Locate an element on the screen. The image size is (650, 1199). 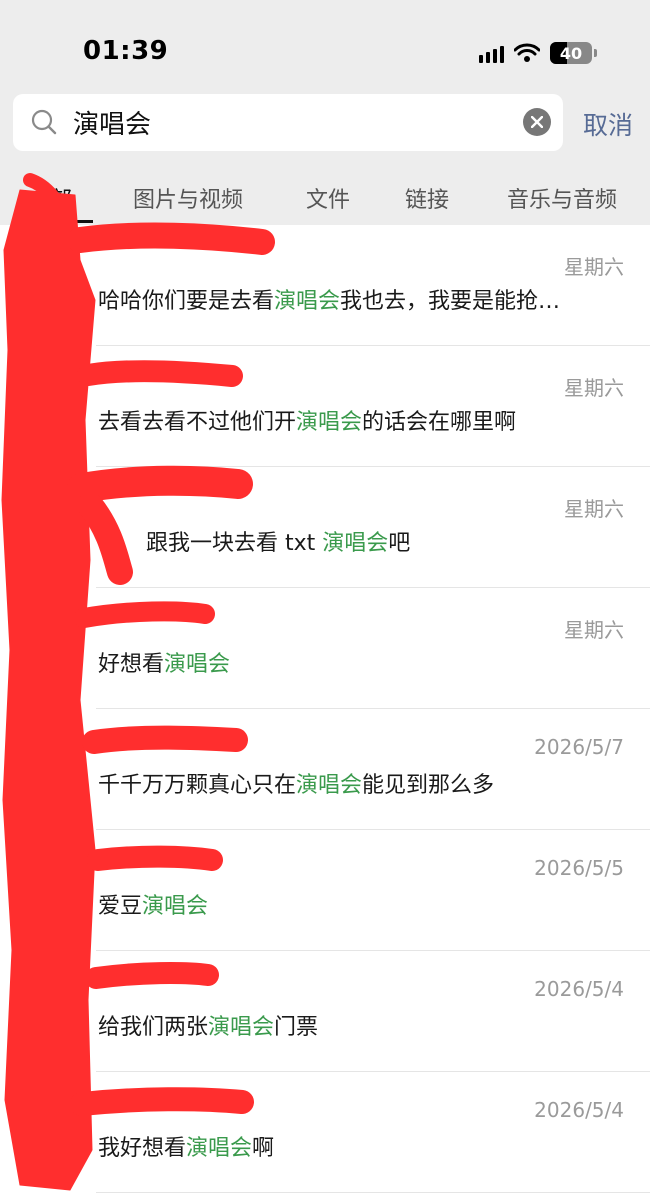
list-item: 星期六 跟我一块去看 txt 演唱会吧 is located at coordinates (325, 527).